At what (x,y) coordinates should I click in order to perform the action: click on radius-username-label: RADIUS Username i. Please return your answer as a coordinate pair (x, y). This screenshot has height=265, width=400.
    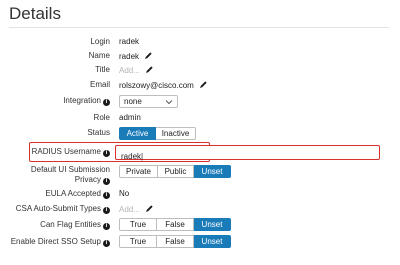
    Looking at the image, I should click on (71, 152).